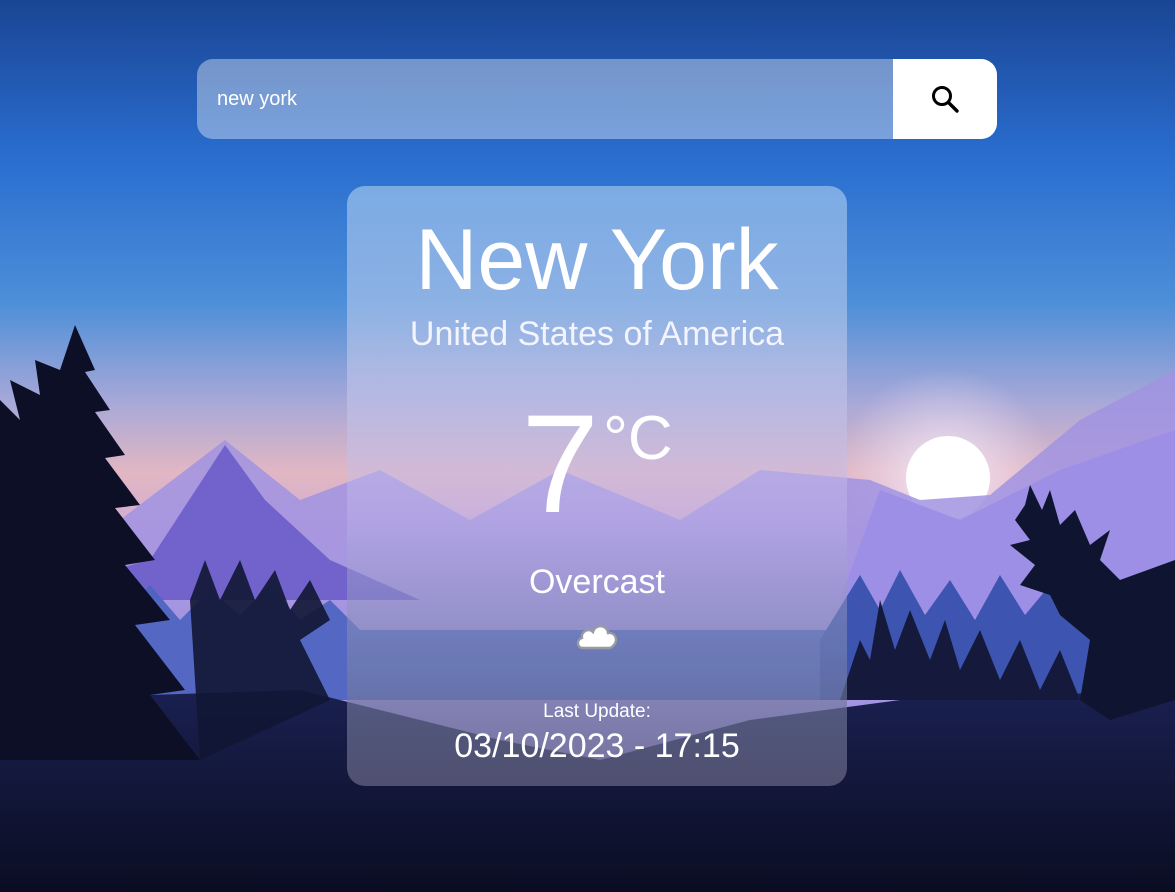 The width and height of the screenshot is (1175, 892). Describe the element at coordinates (638, 438) in the screenshot. I see `temperature-unit: °C` at that location.